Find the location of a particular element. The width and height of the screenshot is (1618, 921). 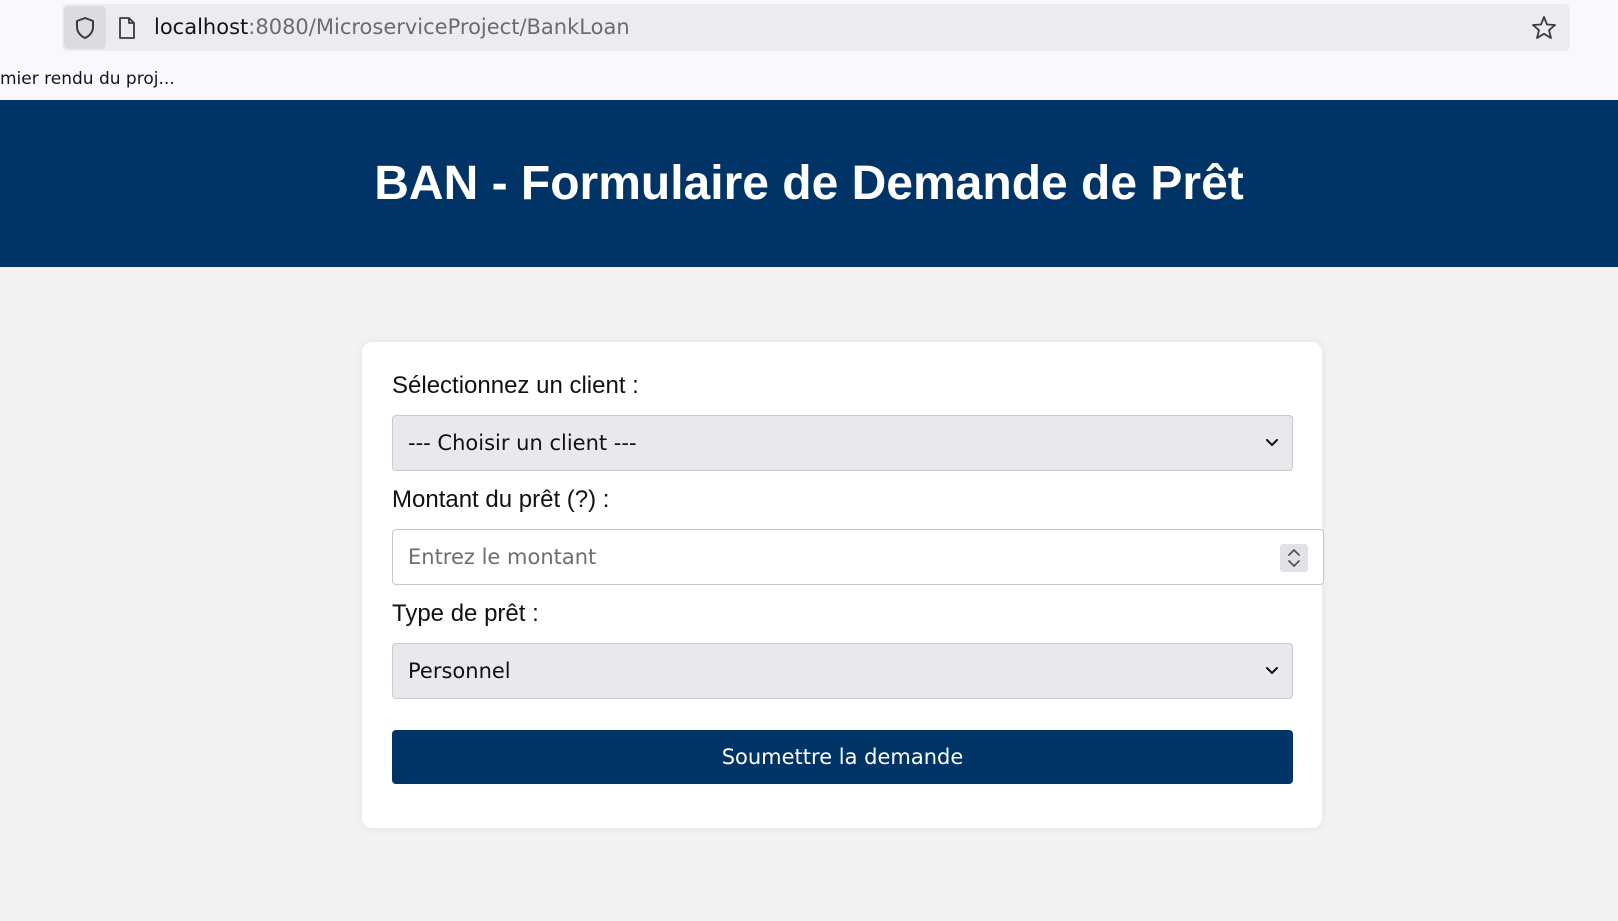

bookmark-star-icon is located at coordinates (1544, 28).